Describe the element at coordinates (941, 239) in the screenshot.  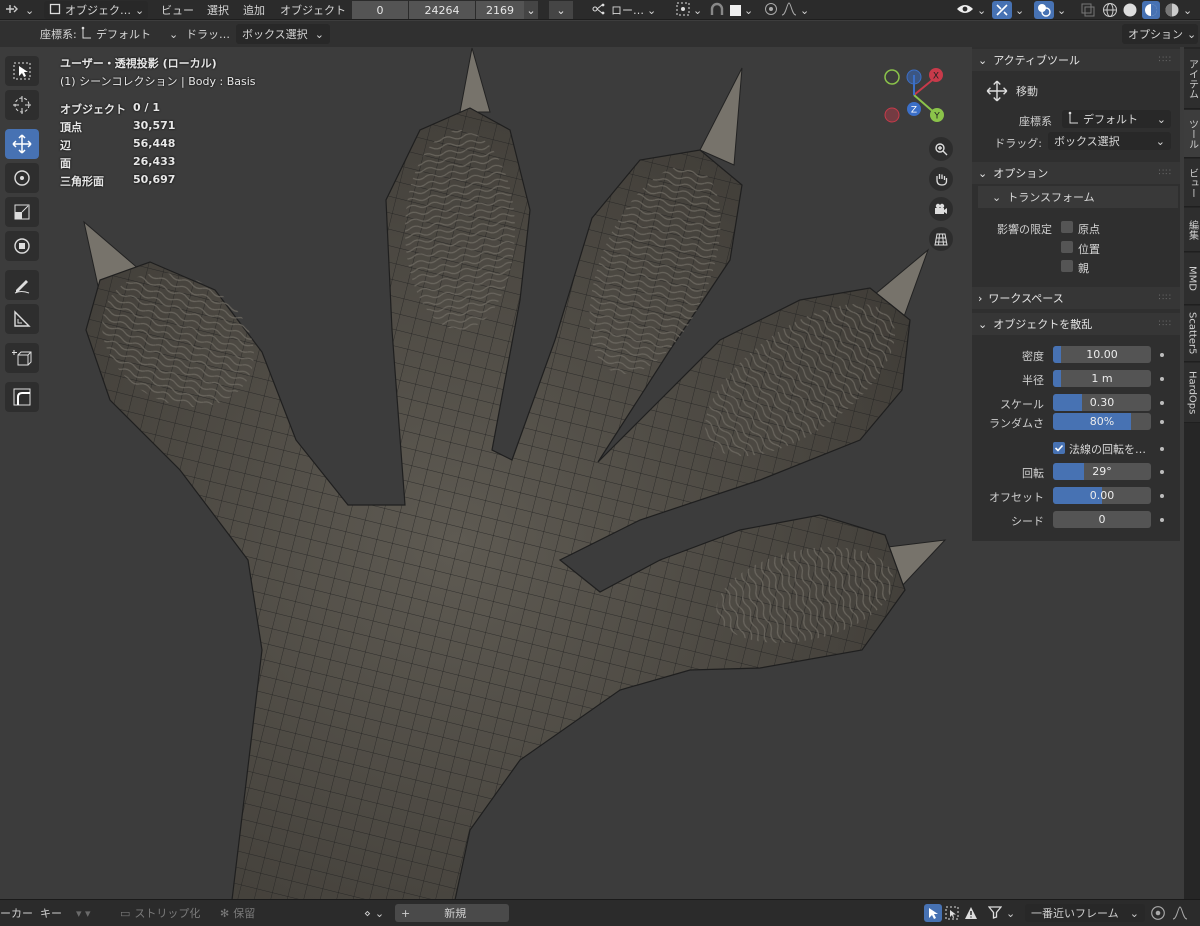
I see `grid-icon` at that location.